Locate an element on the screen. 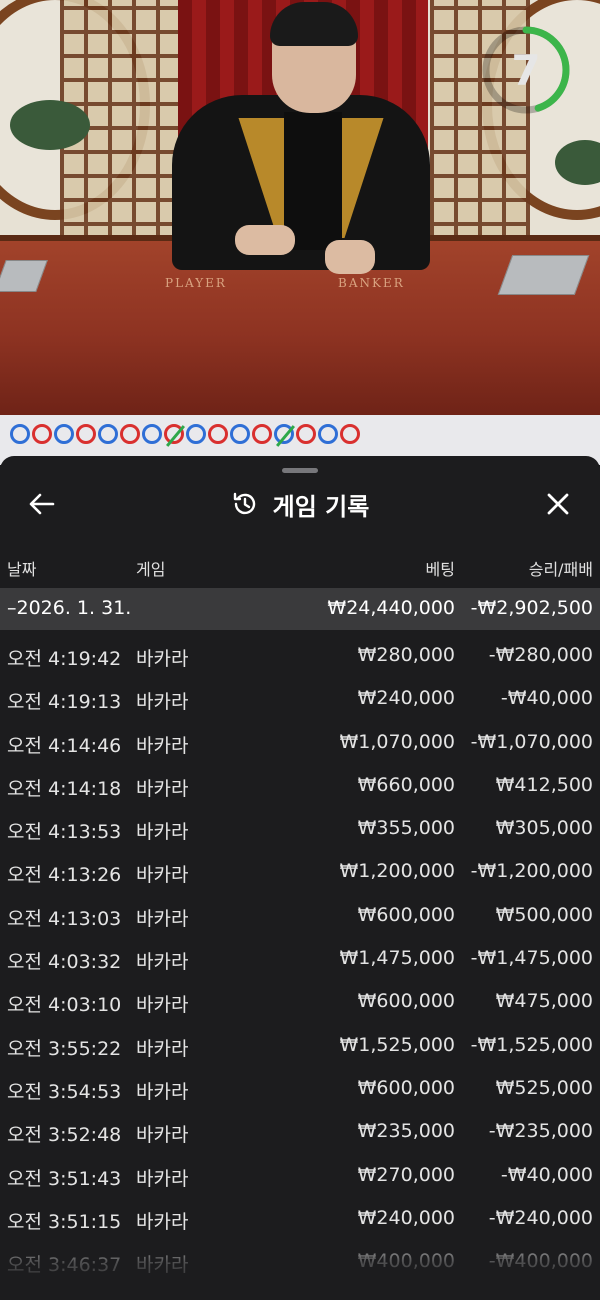 This screenshot has height=1300, width=600. row-time: 오전 3:51:43 is located at coordinates (64, 1178).